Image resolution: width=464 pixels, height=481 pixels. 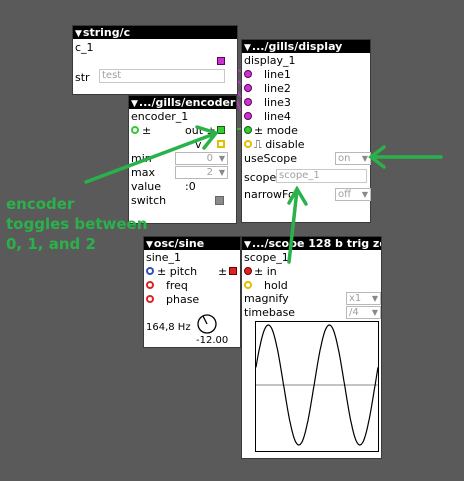 I want to click on arrow-to-encoder-out, so click(x=150, y=158).